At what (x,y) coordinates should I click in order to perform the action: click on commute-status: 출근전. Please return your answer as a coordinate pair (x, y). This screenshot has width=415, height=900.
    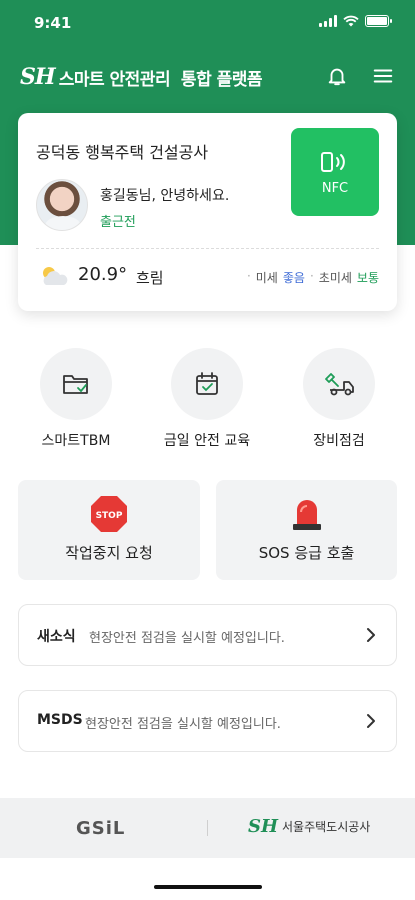
    Looking at the image, I should click on (118, 222).